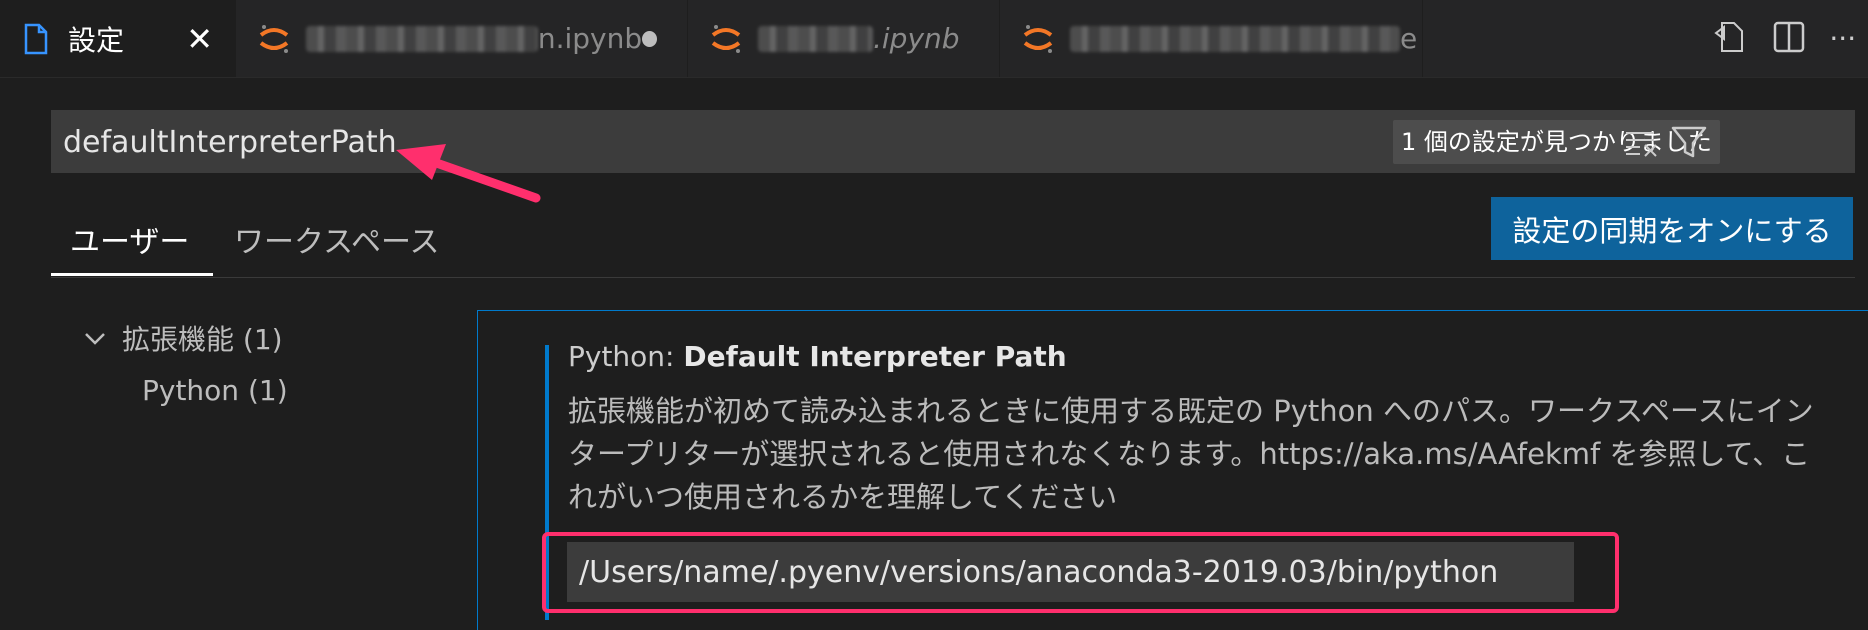  What do you see at coordinates (1689, 142) in the screenshot?
I see `filter-icon` at bounding box center [1689, 142].